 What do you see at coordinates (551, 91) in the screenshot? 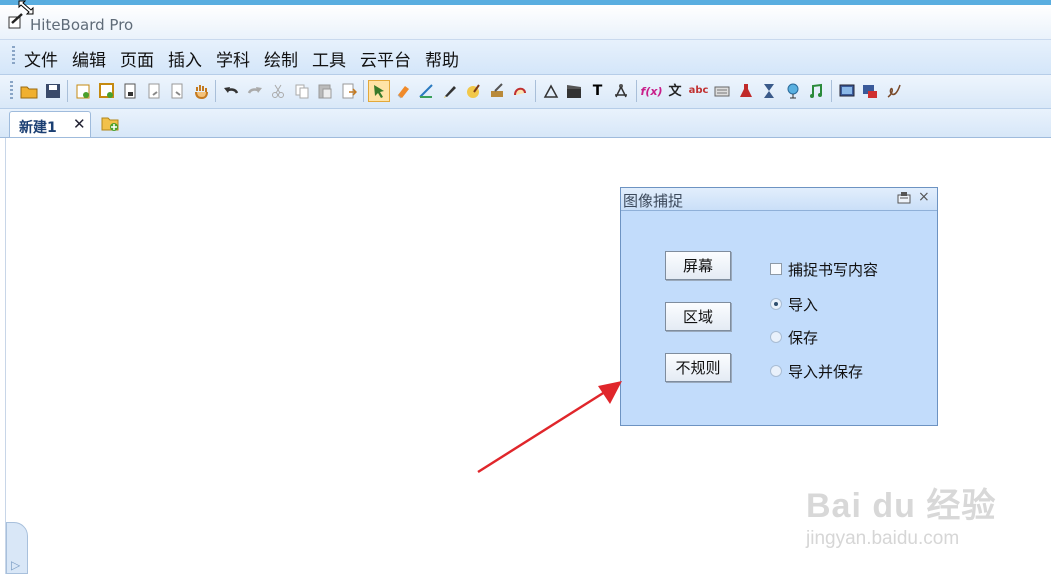
I see `triangle-icon` at bounding box center [551, 91].